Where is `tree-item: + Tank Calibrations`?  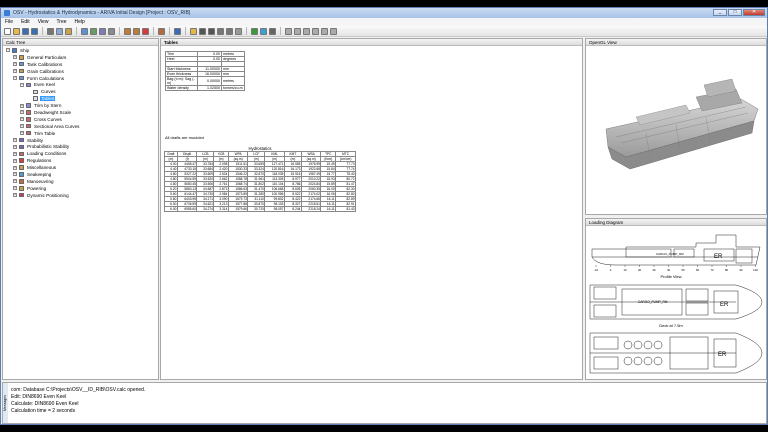 tree-item: + Tank Calibrations is located at coordinates (80, 64).